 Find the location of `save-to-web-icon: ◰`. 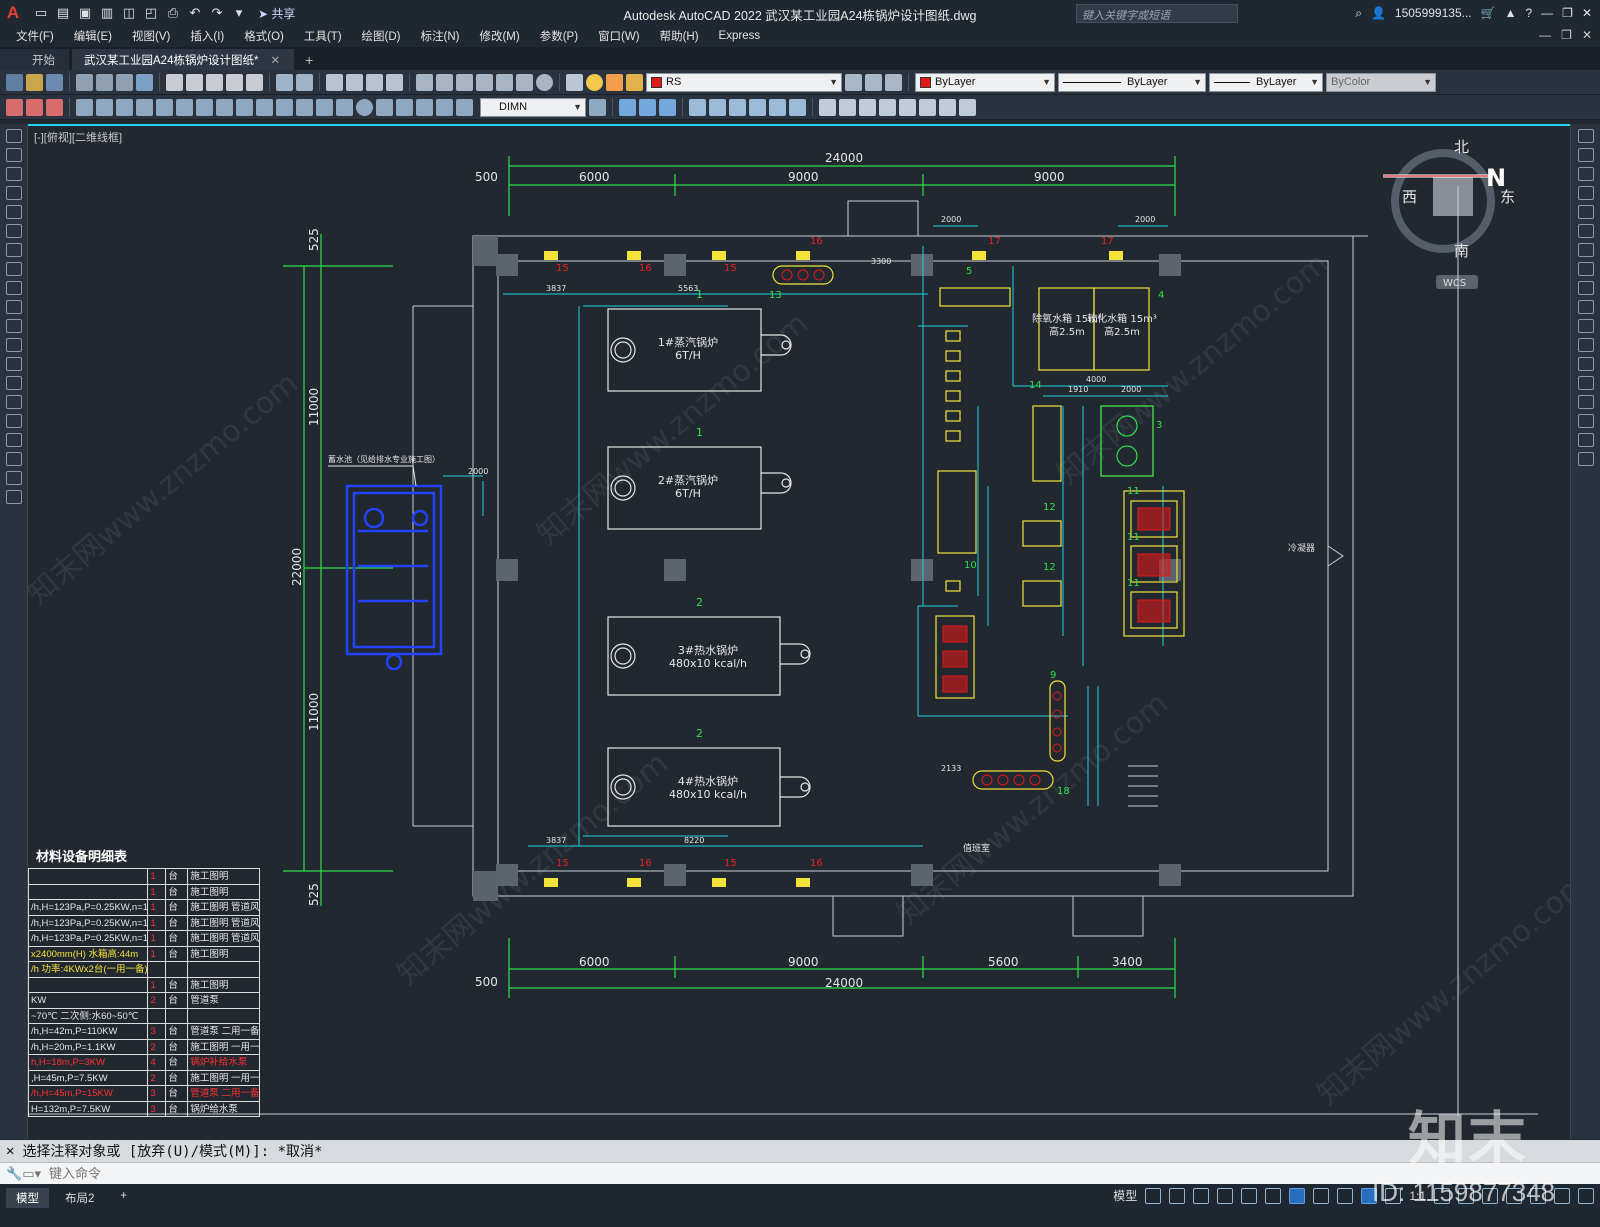

save-to-web-icon: ◰ is located at coordinates (151, 13).